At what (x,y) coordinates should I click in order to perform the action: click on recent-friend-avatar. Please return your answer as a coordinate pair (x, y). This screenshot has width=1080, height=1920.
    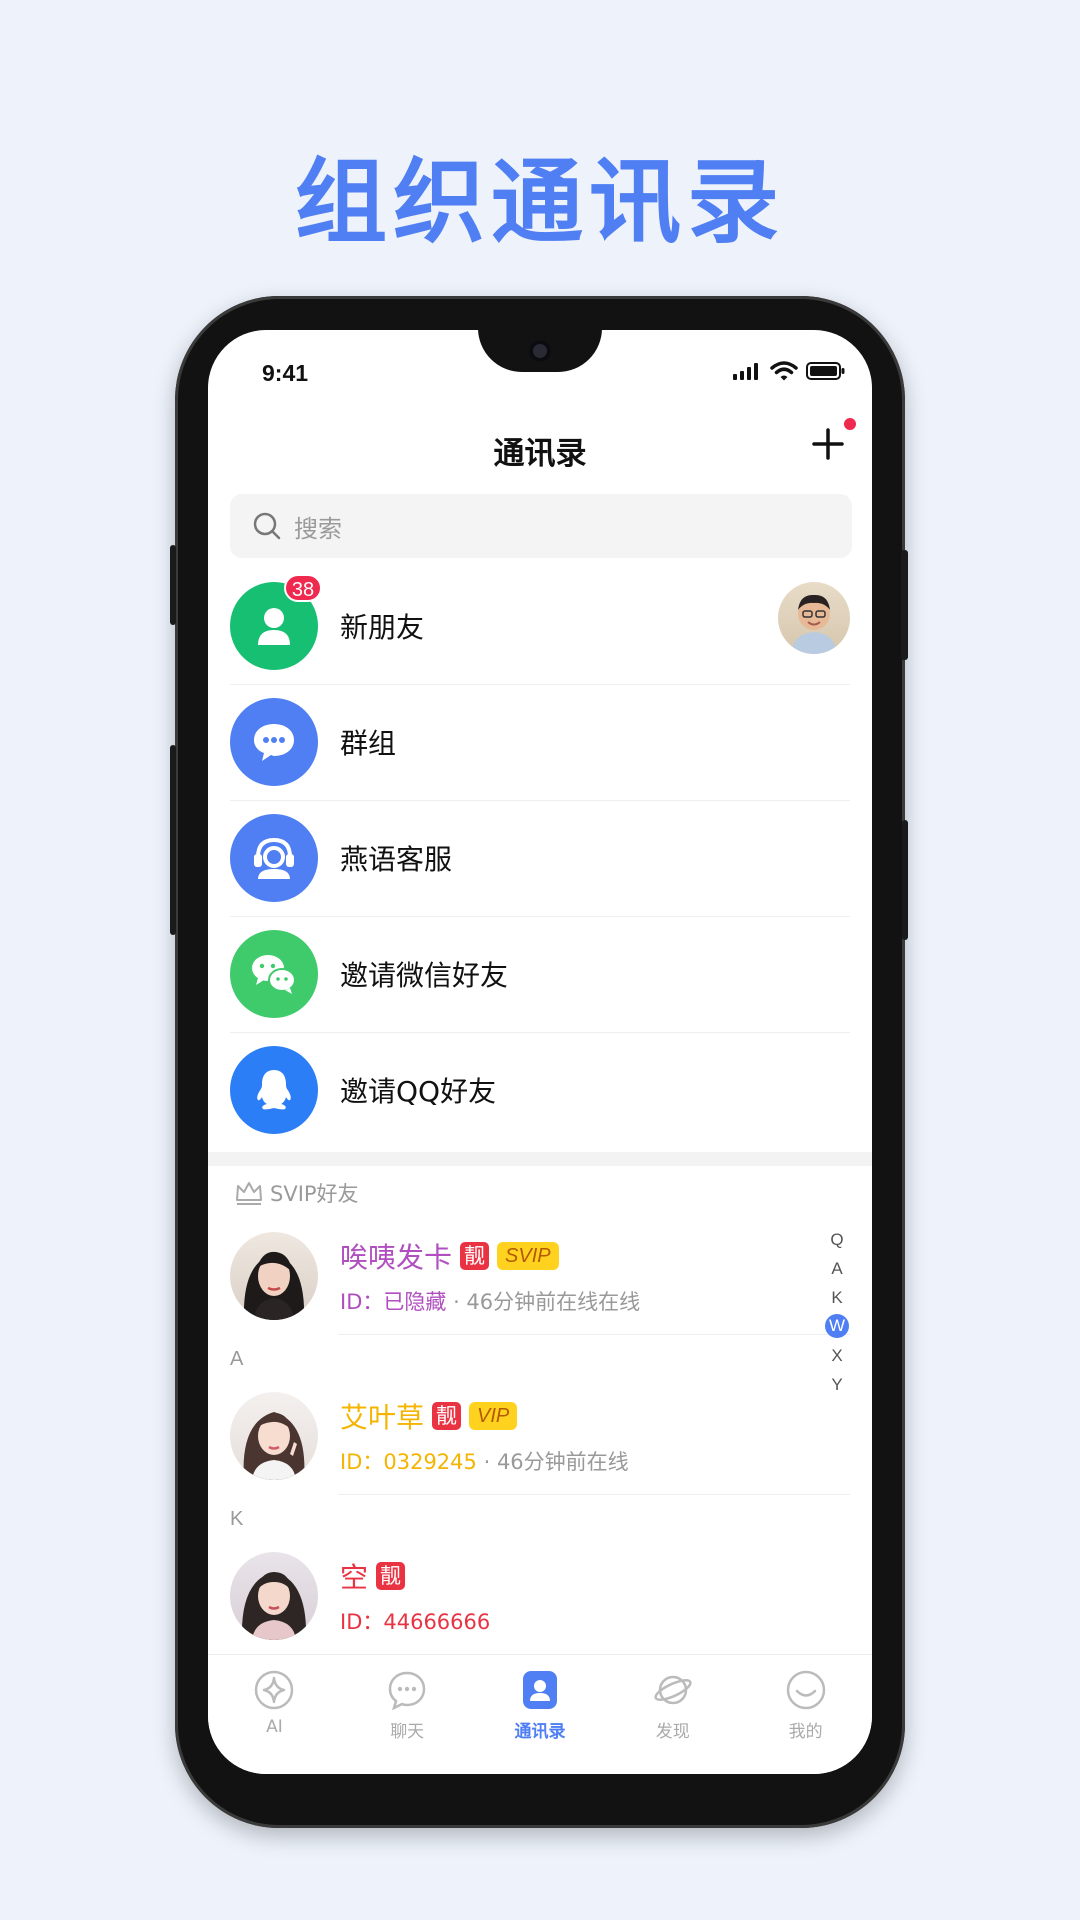
    Looking at the image, I should click on (814, 618).